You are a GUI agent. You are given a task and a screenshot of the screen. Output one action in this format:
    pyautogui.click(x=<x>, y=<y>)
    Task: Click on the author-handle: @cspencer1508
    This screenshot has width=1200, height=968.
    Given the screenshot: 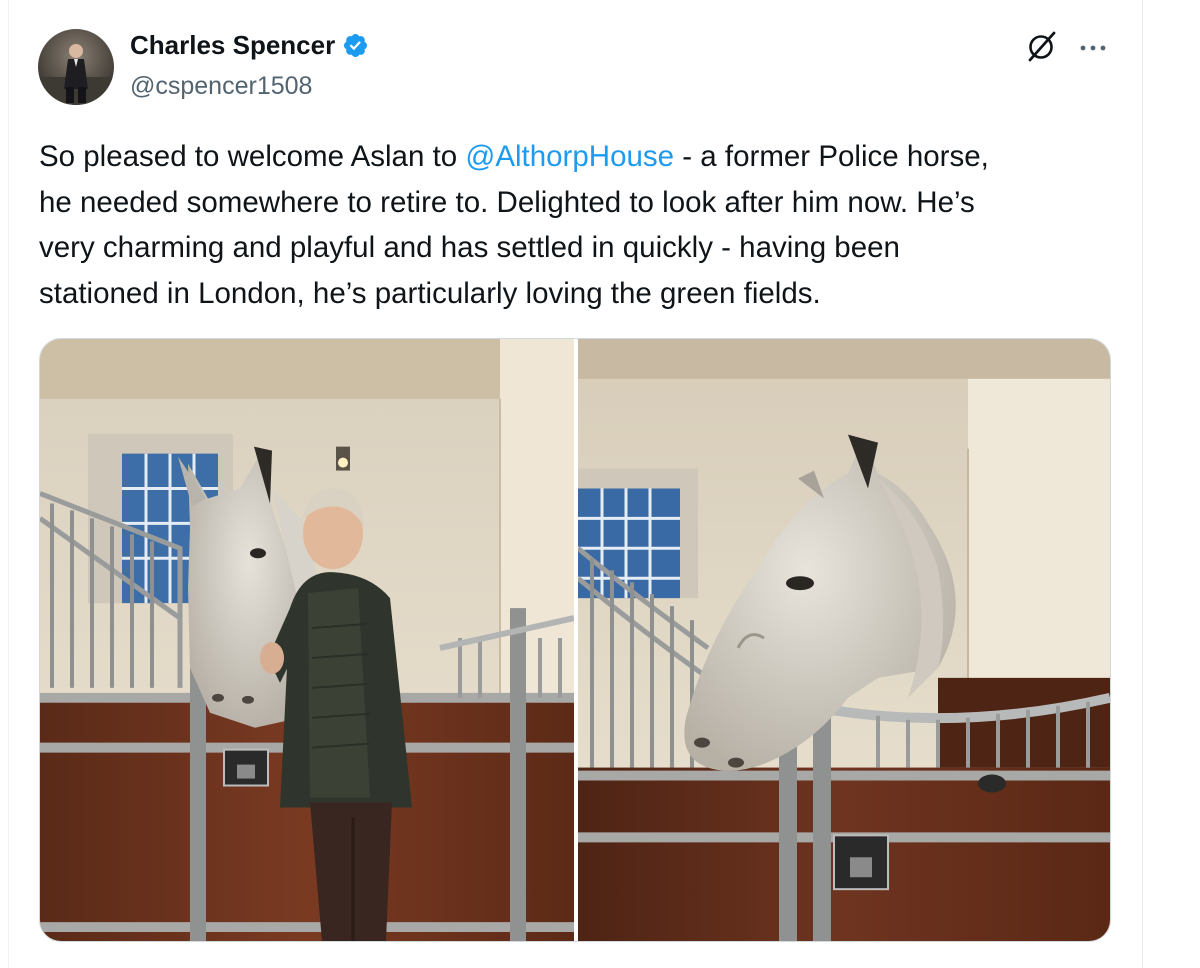 What is the action you would take?
    pyautogui.click(x=221, y=86)
    